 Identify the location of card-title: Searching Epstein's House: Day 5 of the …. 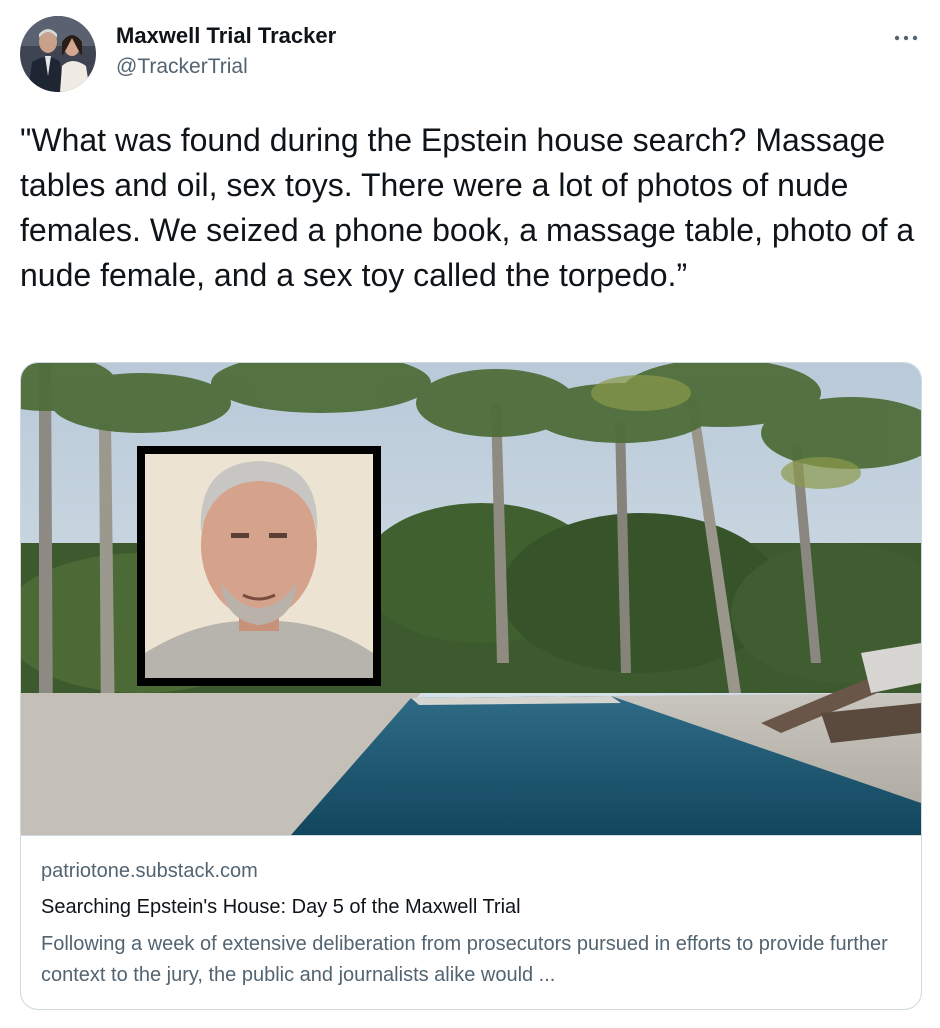
(281, 907).